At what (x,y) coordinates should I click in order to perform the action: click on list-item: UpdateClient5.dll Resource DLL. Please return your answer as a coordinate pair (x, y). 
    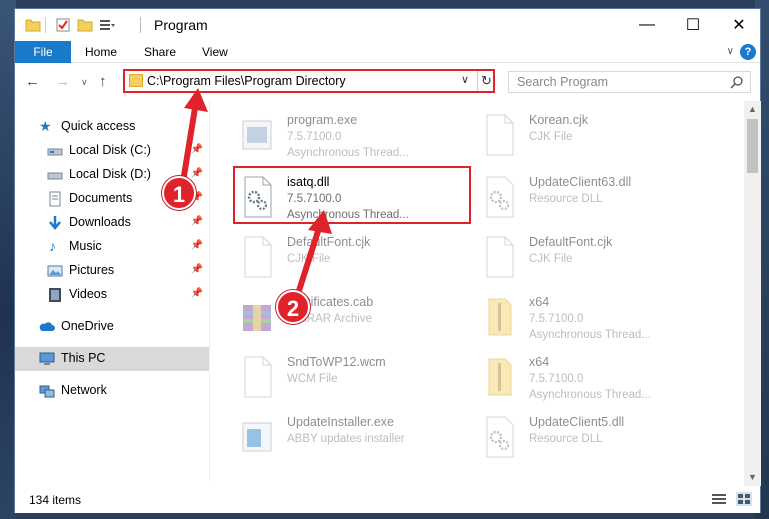
    Looking at the image, I should click on (597, 439).